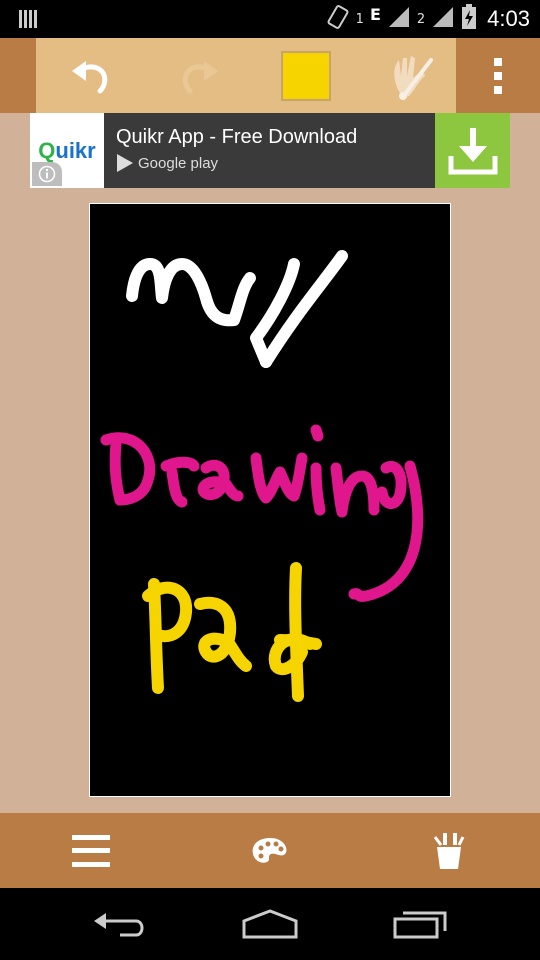 The width and height of the screenshot is (540, 960). What do you see at coordinates (399, 19) in the screenshot?
I see `signal-icon` at bounding box center [399, 19].